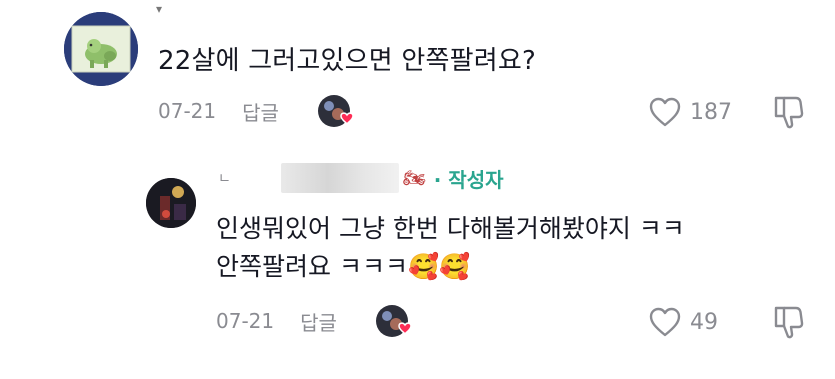 The width and height of the screenshot is (835, 379). I want to click on top-comment-dislike-button, so click(787, 114).